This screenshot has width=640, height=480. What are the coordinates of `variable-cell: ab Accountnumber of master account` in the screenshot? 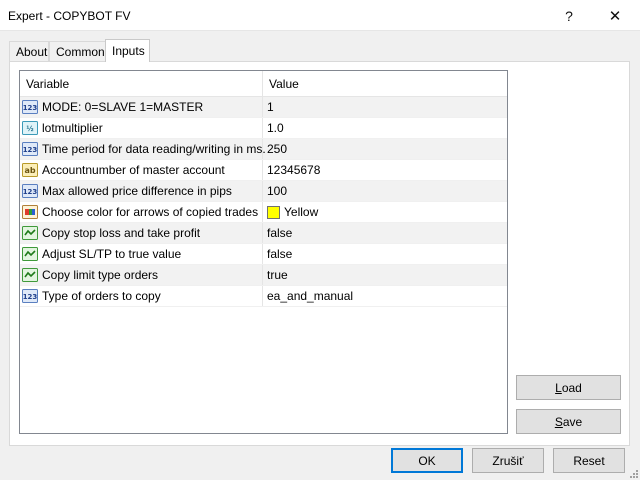 It's located at (141, 170).